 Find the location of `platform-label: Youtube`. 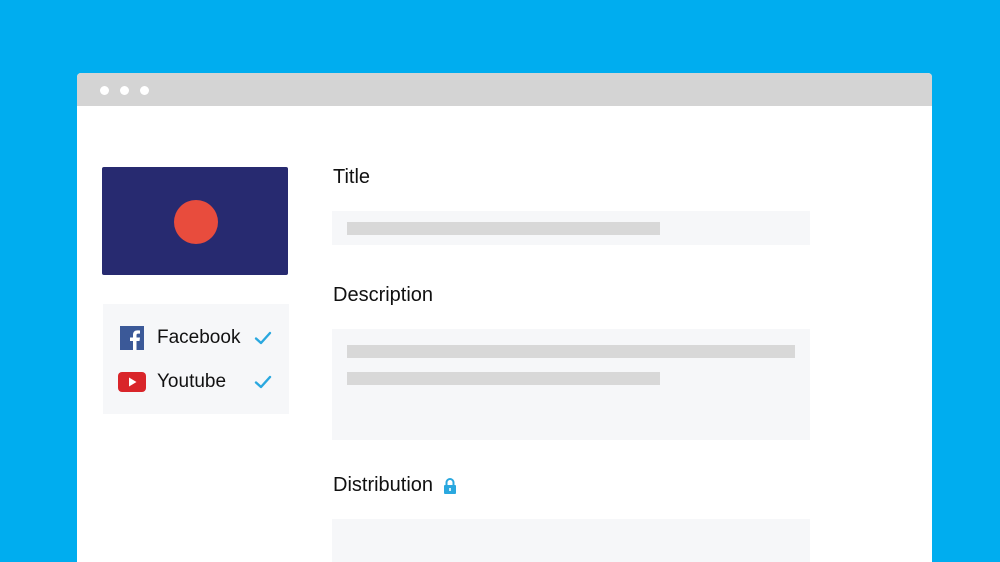

platform-label: Youtube is located at coordinates (192, 381).